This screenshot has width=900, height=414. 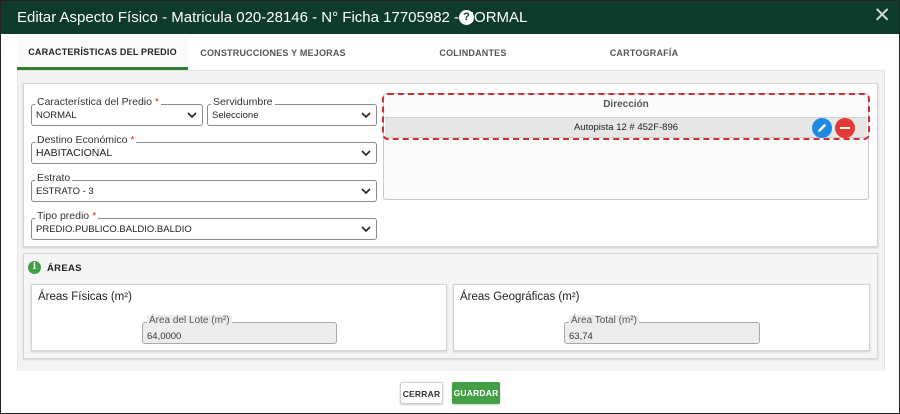 What do you see at coordinates (520, 297) in the screenshot?
I see `areas-geograficas-title: Áreas Geográficas (m²)` at bounding box center [520, 297].